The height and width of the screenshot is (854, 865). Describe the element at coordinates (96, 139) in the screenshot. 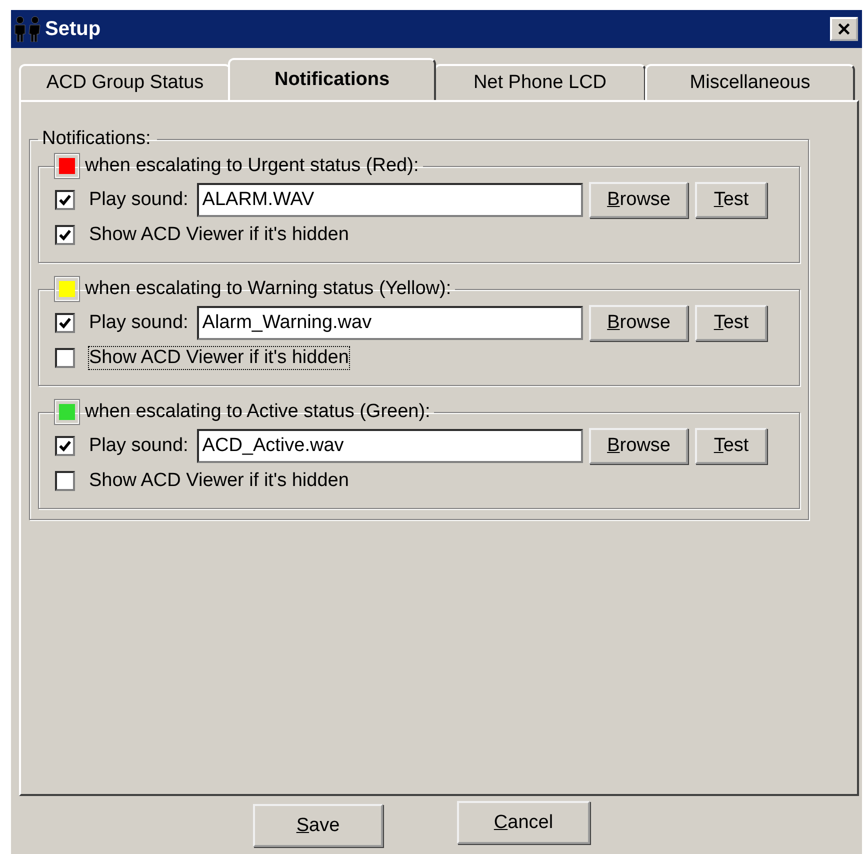

I see `group-label: Notifications:` at that location.